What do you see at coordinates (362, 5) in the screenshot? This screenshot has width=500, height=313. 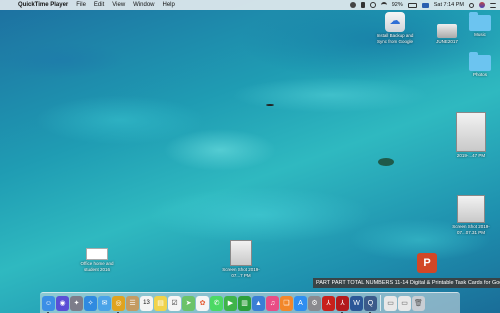 I see `bluetooth-icon` at bounding box center [362, 5].